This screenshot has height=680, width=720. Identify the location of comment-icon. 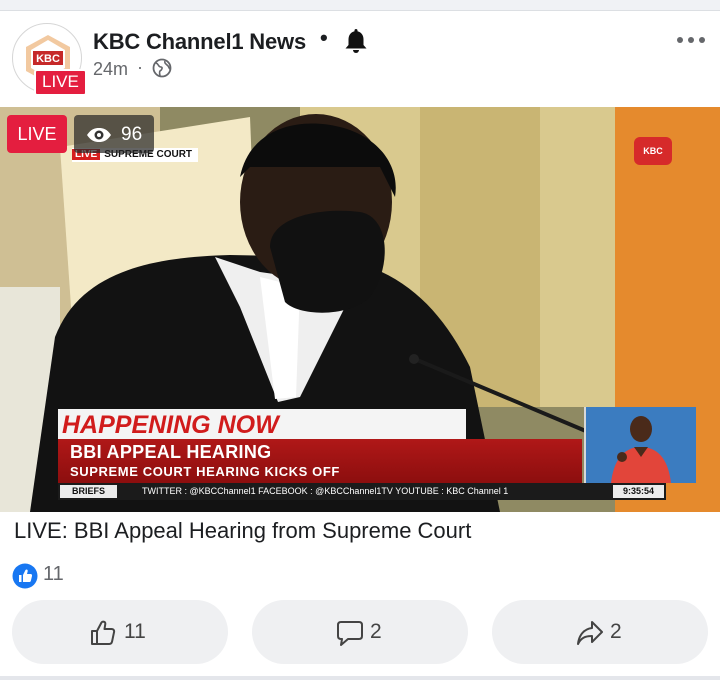
(350, 633).